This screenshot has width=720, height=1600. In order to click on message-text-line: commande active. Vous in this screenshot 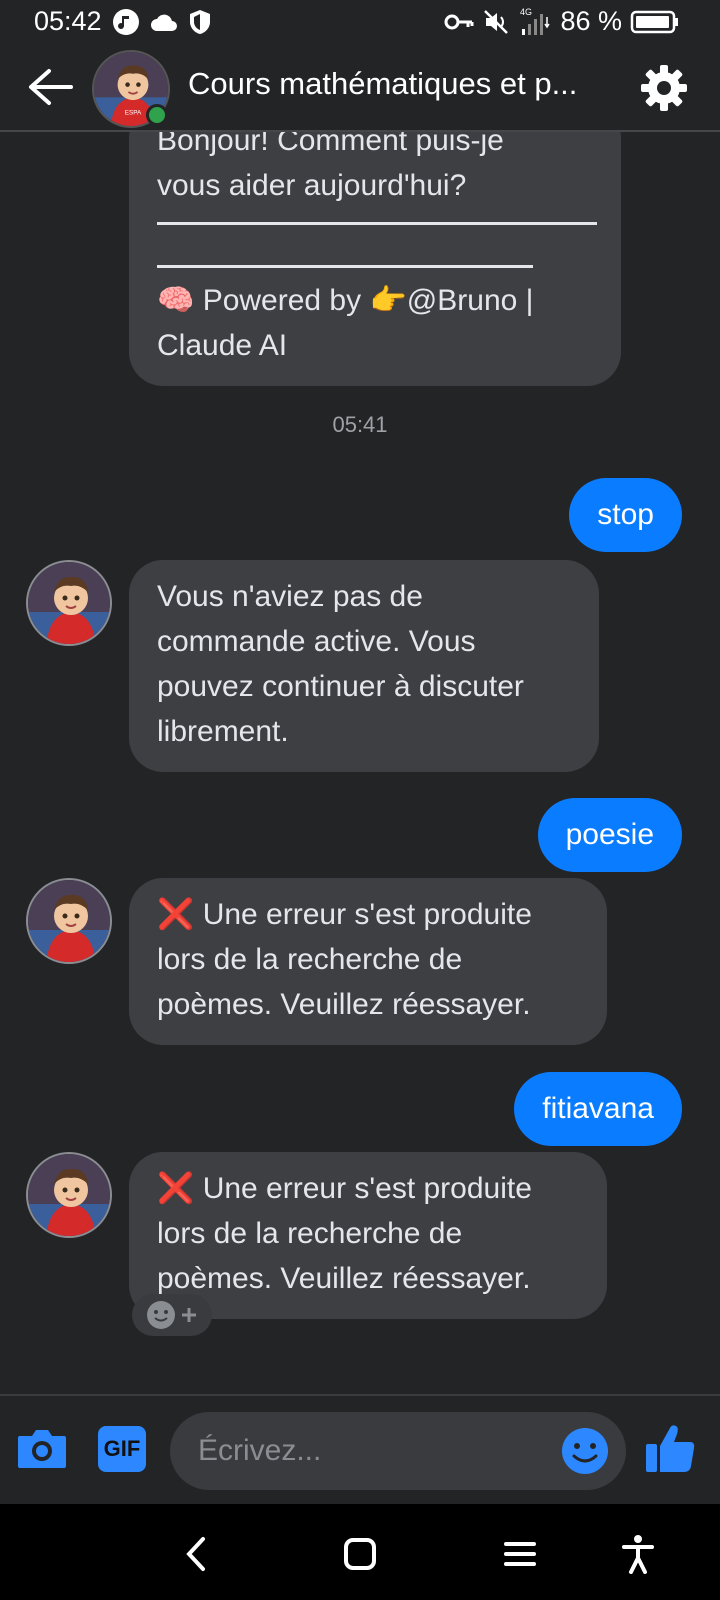, I will do `click(316, 641)`.